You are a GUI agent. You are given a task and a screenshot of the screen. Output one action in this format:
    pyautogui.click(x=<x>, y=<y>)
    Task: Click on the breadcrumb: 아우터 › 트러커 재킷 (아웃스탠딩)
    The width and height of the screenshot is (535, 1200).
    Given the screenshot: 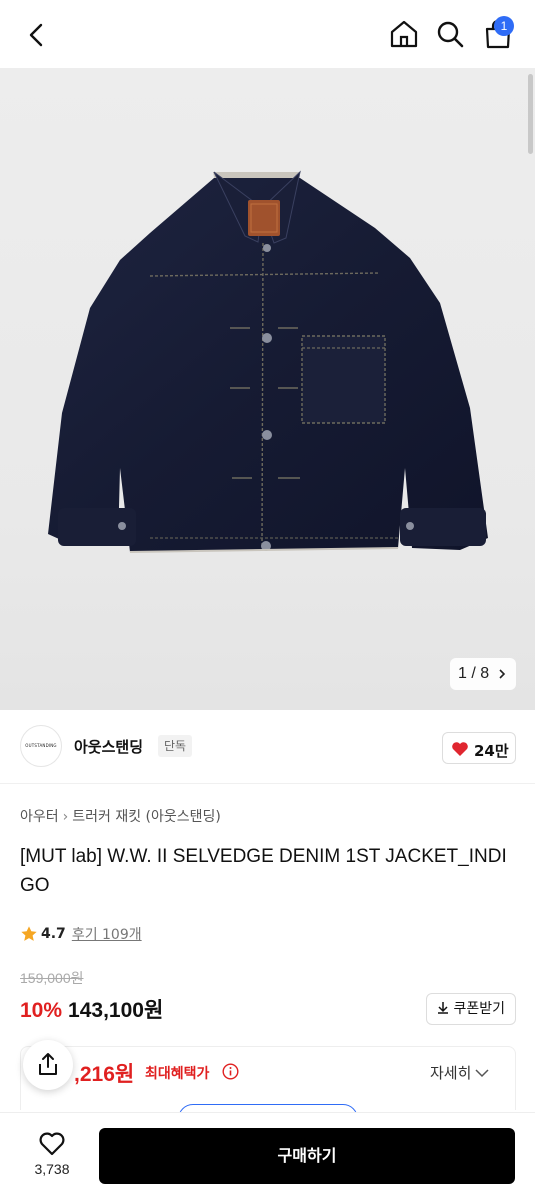 What is the action you would take?
    pyautogui.click(x=120, y=816)
    